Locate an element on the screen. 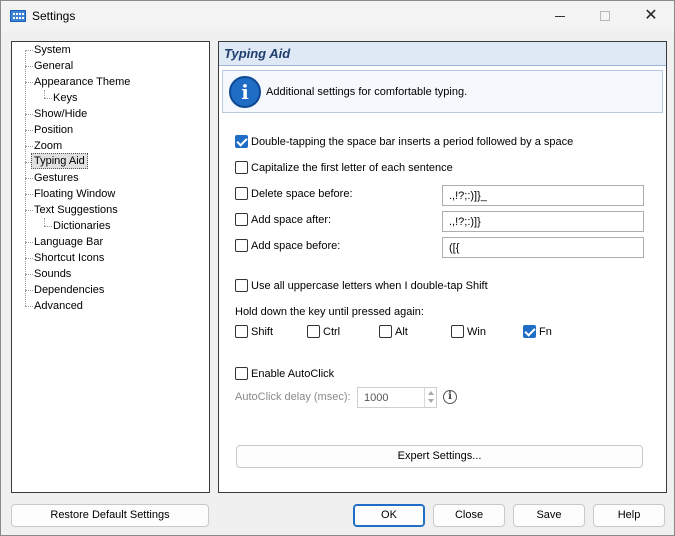 The height and width of the screenshot is (536, 675). tree-item-sounds: Sounds is located at coordinates (52, 274).